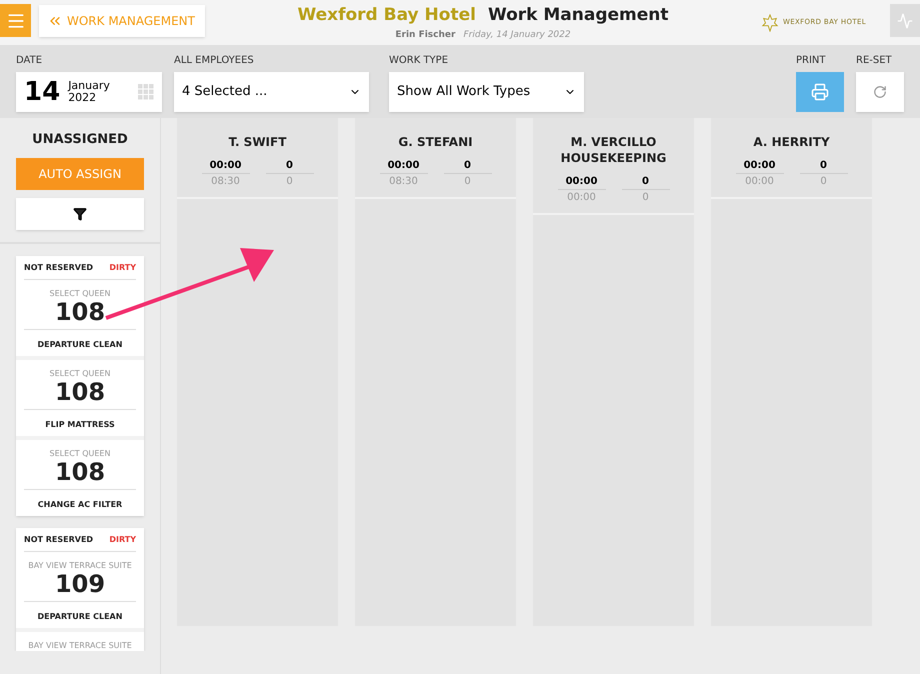  What do you see at coordinates (386, 15) in the screenshot?
I see `hotel-name: Wexford Bay Hotel` at bounding box center [386, 15].